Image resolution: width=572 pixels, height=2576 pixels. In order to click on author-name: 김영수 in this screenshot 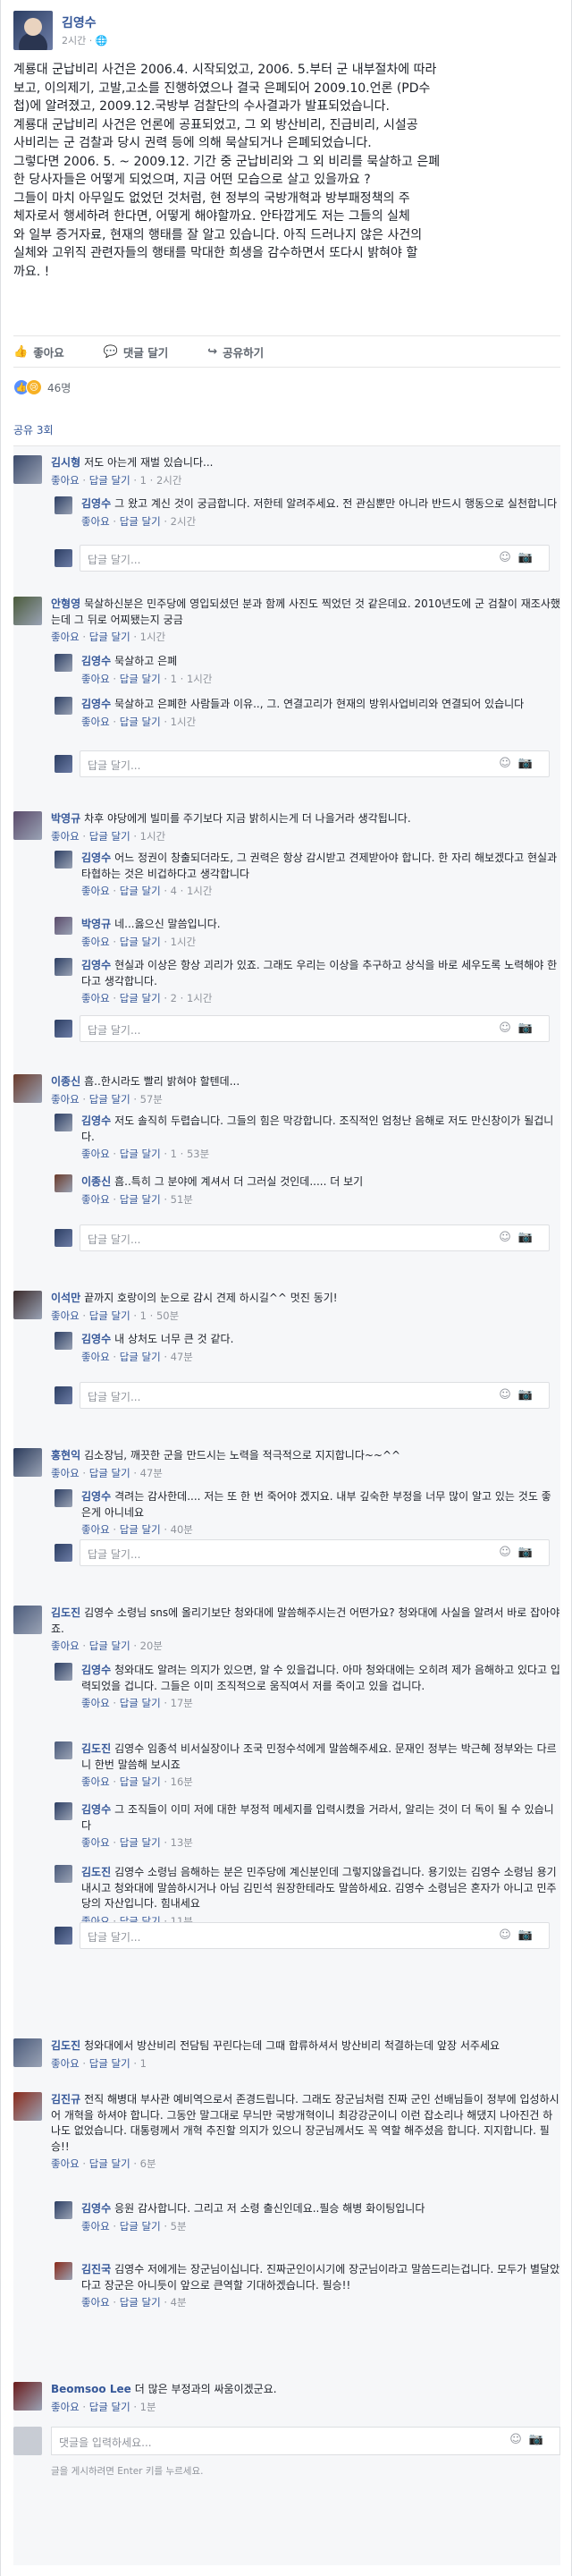, I will do `click(84, 22)`.